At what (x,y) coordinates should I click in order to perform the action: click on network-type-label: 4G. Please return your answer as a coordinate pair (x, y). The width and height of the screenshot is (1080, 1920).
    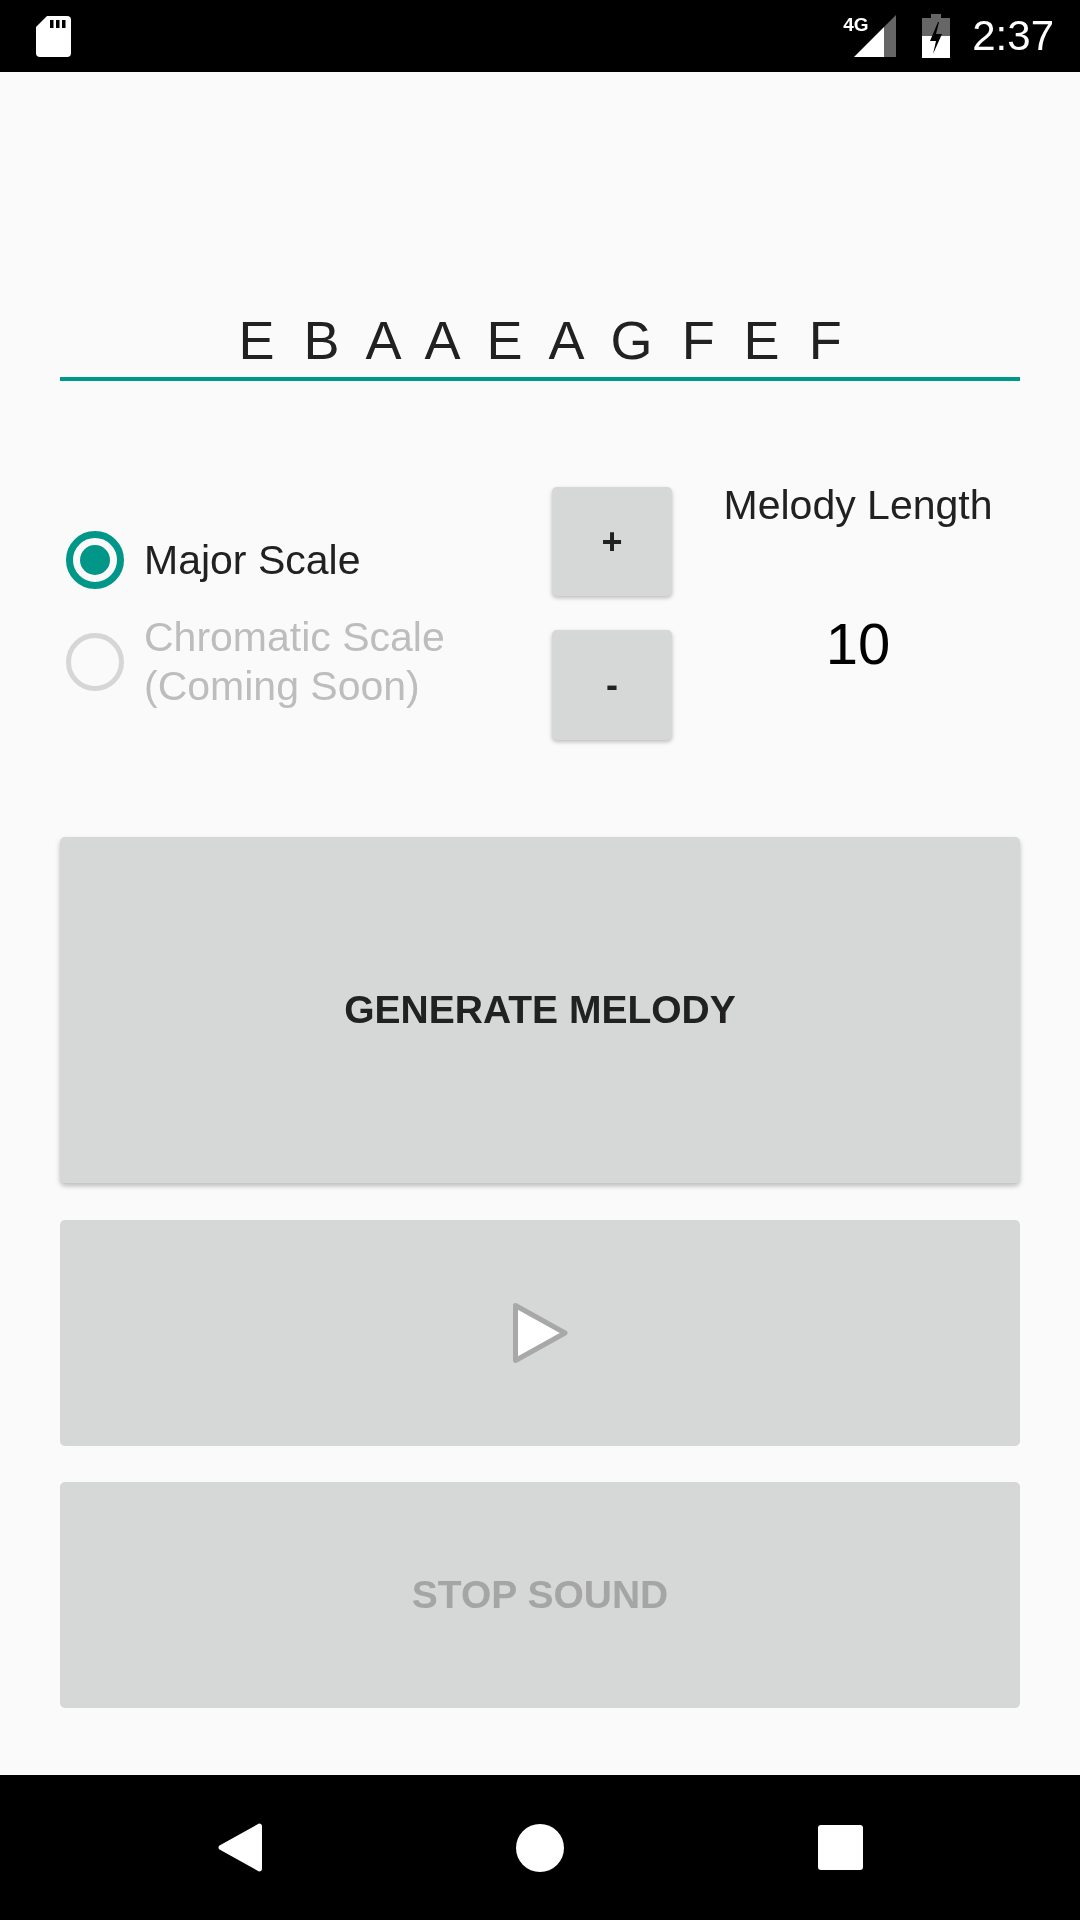
    Looking at the image, I should click on (856, 24).